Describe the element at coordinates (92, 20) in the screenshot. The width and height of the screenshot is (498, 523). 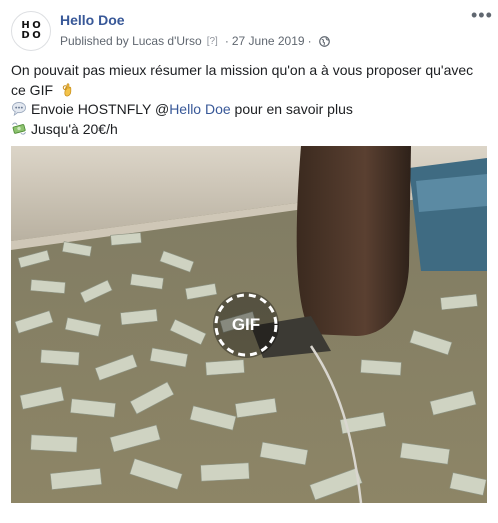
I see `page-name-link: Hello Doe` at that location.